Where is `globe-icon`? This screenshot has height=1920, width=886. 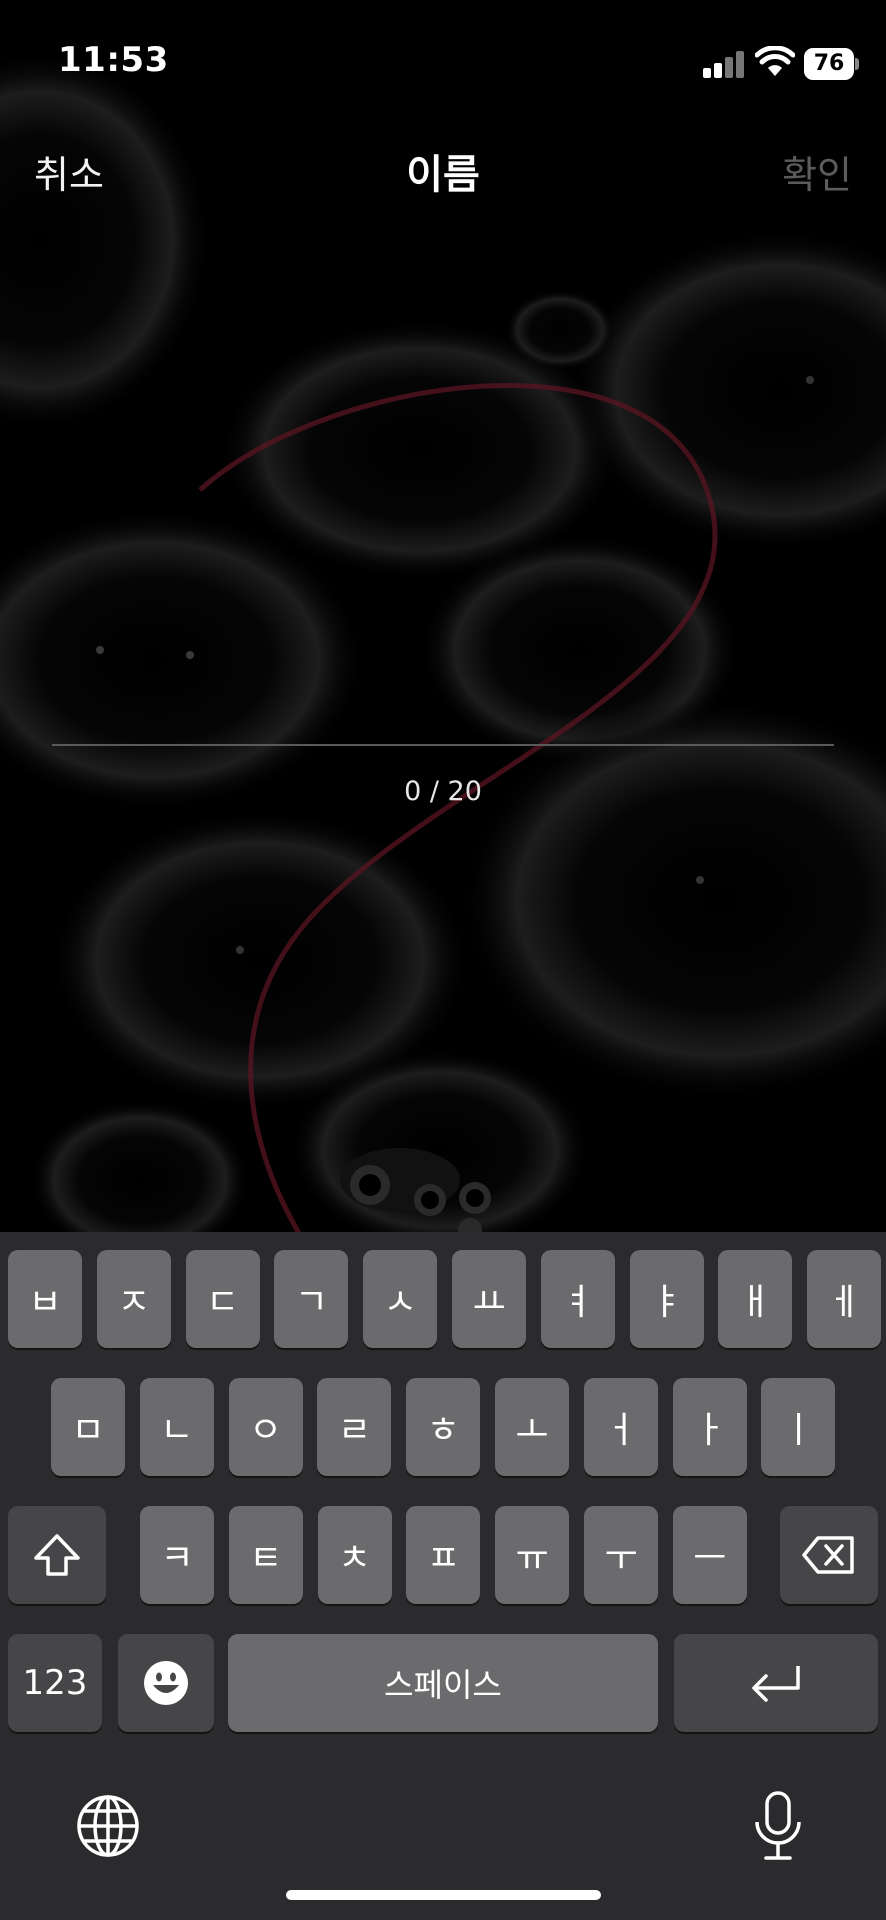
globe-icon is located at coordinates (108, 1826).